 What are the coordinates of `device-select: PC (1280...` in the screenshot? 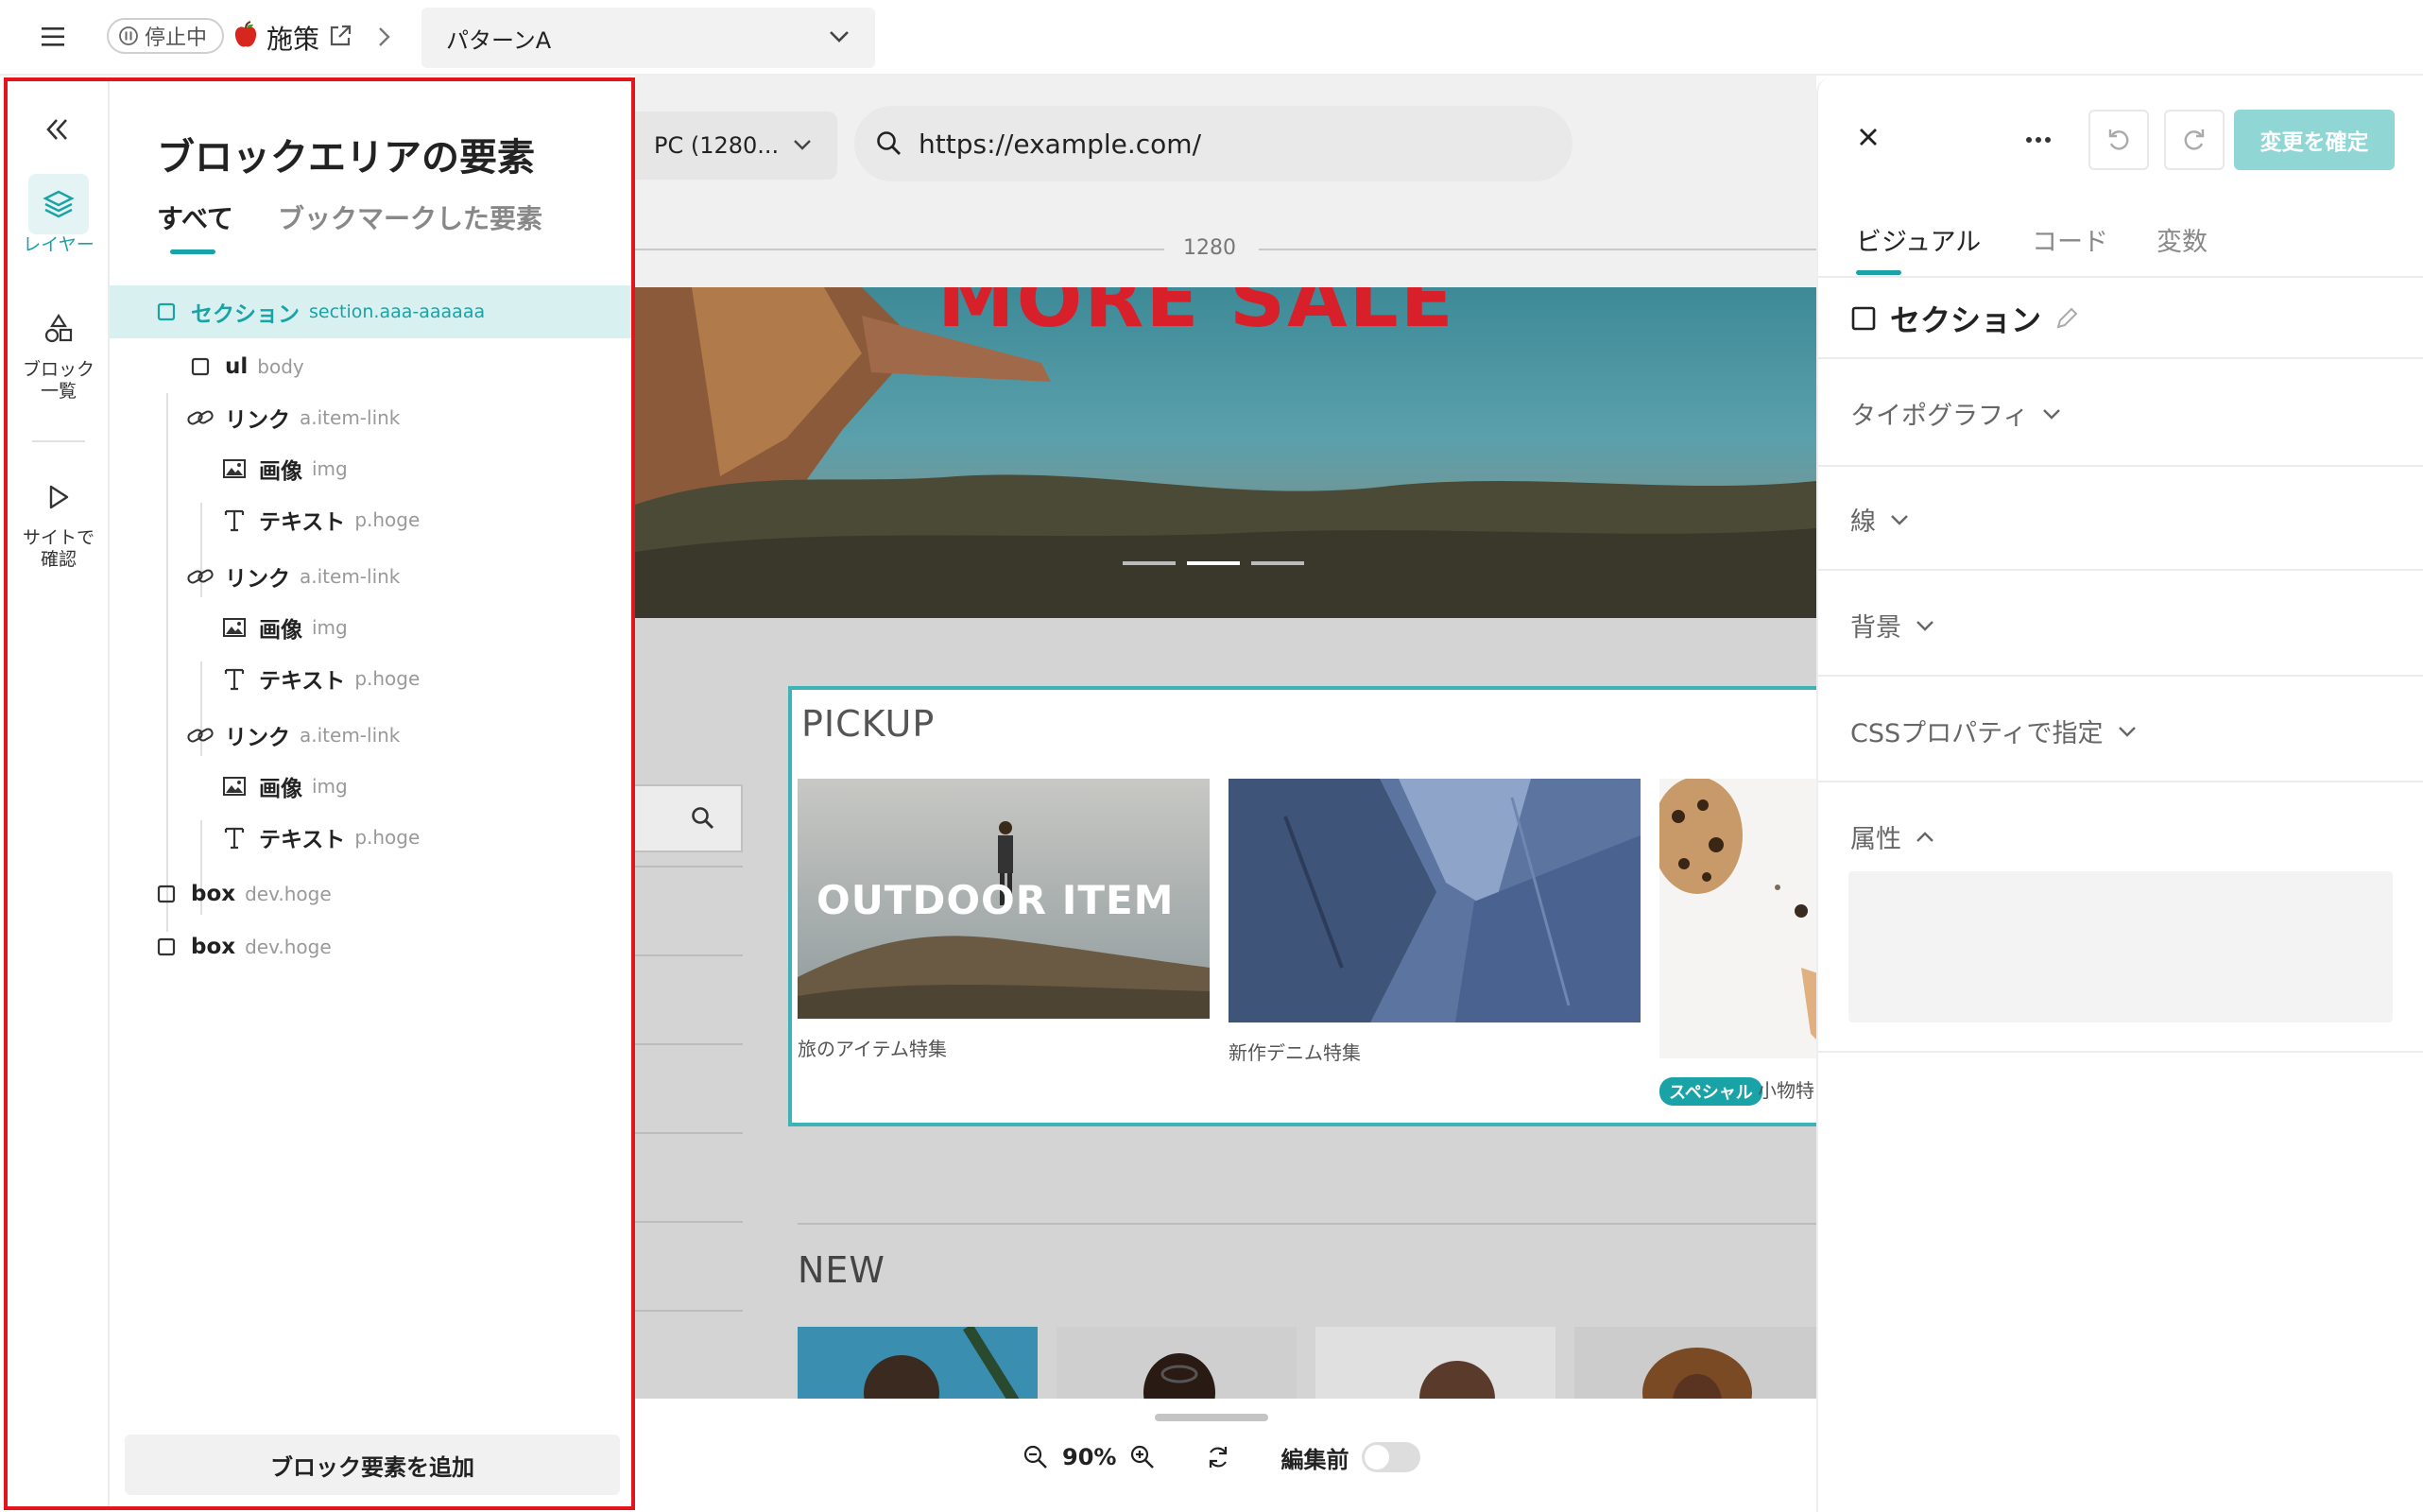 It's located at (736, 146).